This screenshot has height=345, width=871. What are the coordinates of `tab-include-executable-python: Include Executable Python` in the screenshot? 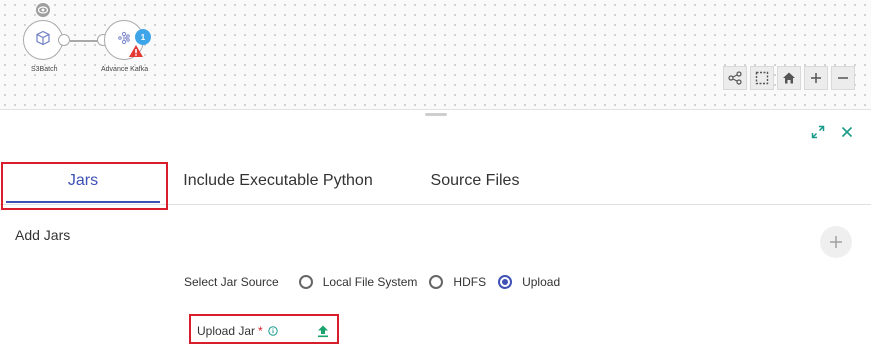 It's located at (278, 181).